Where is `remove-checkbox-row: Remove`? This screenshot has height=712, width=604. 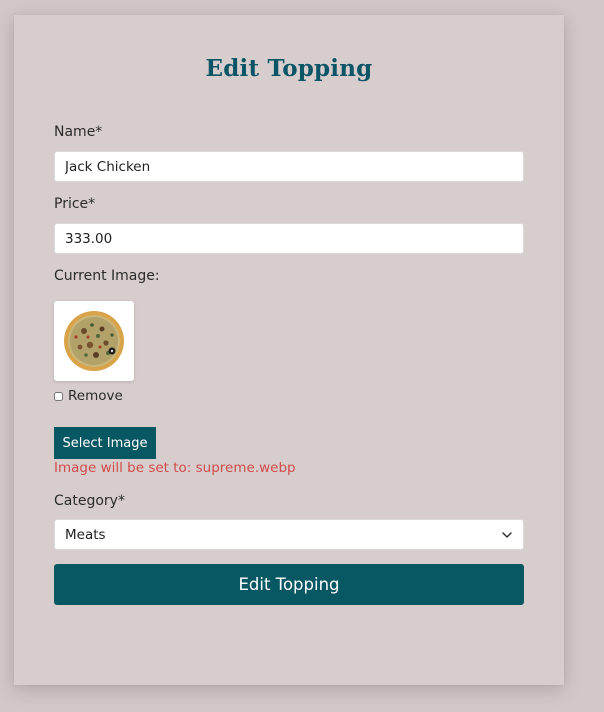 remove-checkbox-row: Remove is located at coordinates (88, 396).